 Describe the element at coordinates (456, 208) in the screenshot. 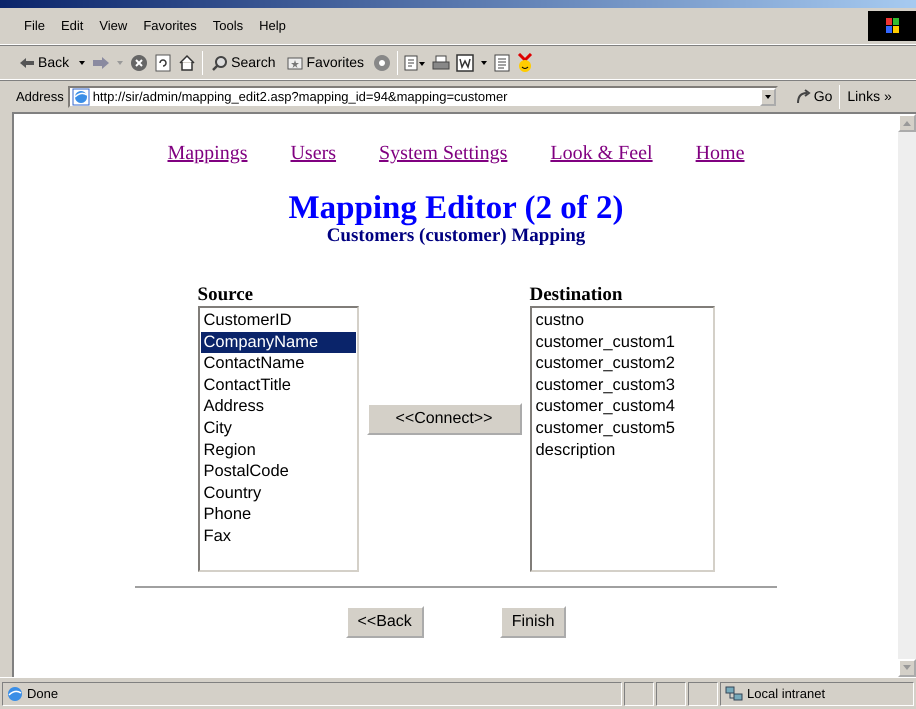

I see `page-title: Mapping Editor (2 of 2)` at that location.